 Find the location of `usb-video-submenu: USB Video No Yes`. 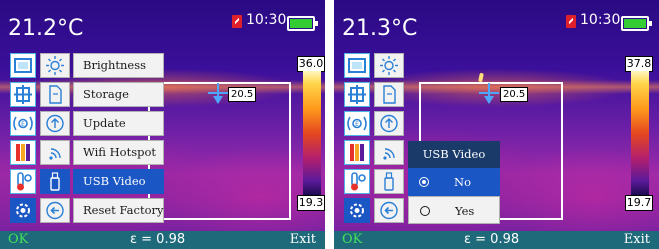

usb-video-submenu: USB Video No Yes is located at coordinates (454, 182).